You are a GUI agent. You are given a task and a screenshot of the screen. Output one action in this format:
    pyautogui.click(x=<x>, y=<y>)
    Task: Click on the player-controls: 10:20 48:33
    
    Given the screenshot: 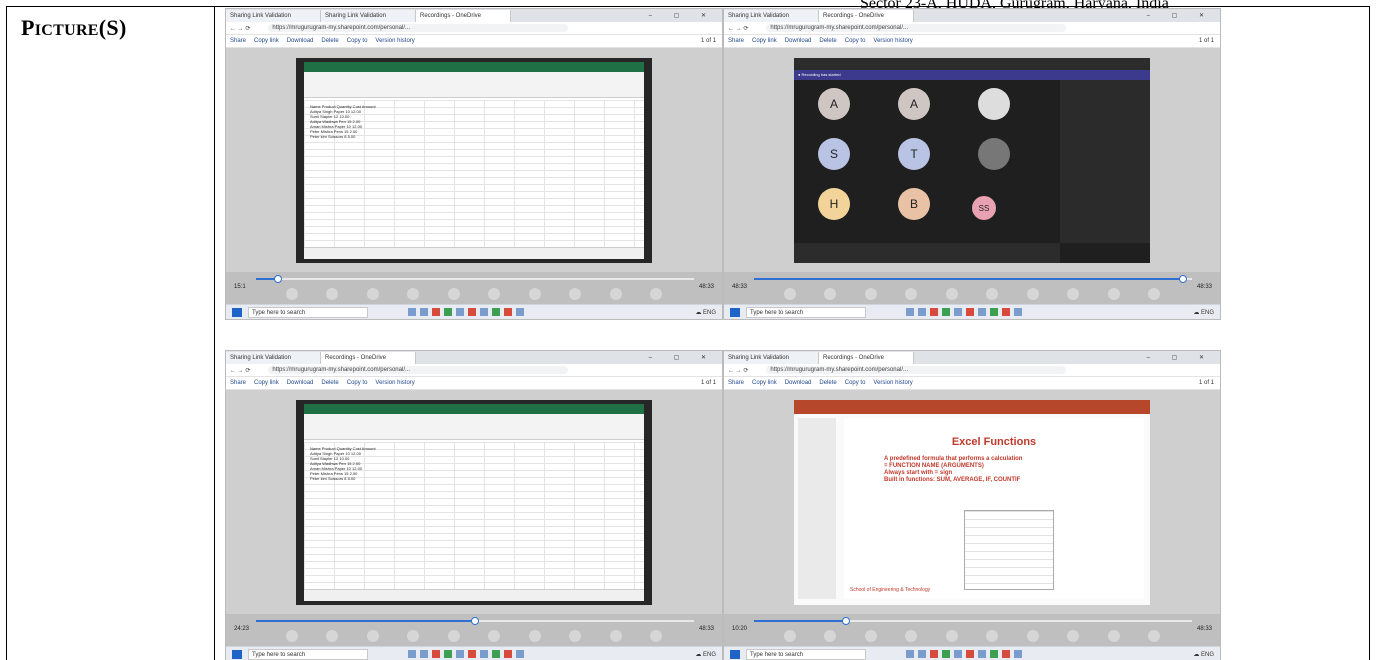 What is the action you would take?
    pyautogui.click(x=972, y=631)
    